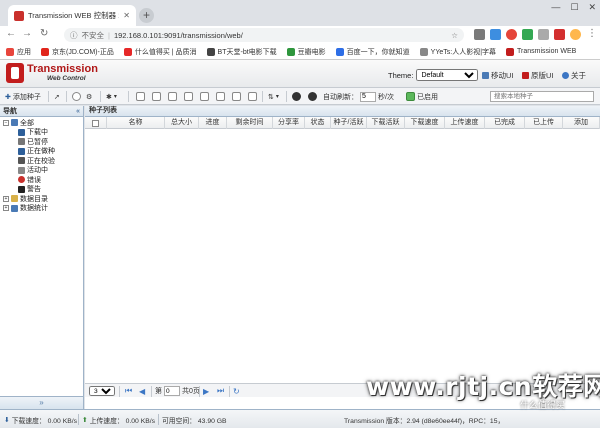  What do you see at coordinates (41, 161) in the screenshot?
I see `sidebar-item: 正在校验` at bounding box center [41, 161].